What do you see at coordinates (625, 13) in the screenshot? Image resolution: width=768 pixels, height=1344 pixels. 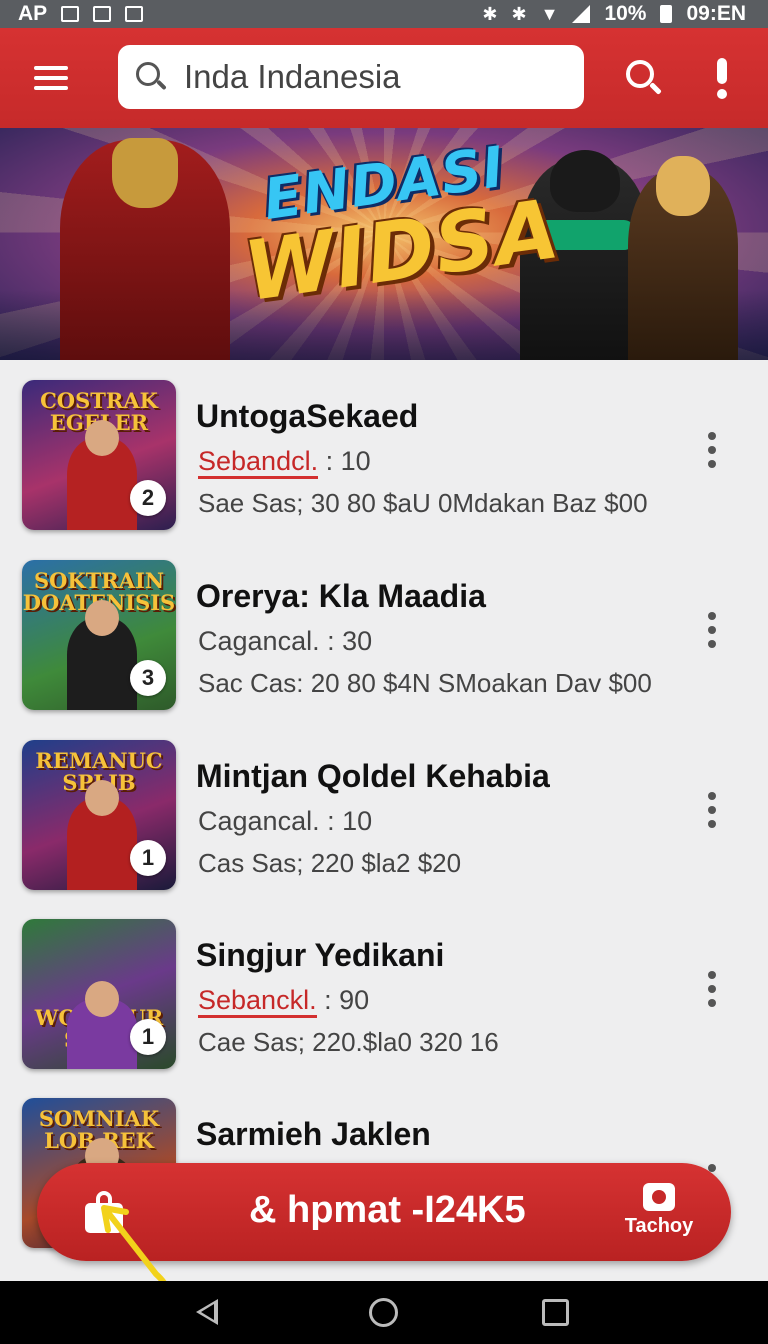 I see `battery-percent: 10%` at bounding box center [625, 13].